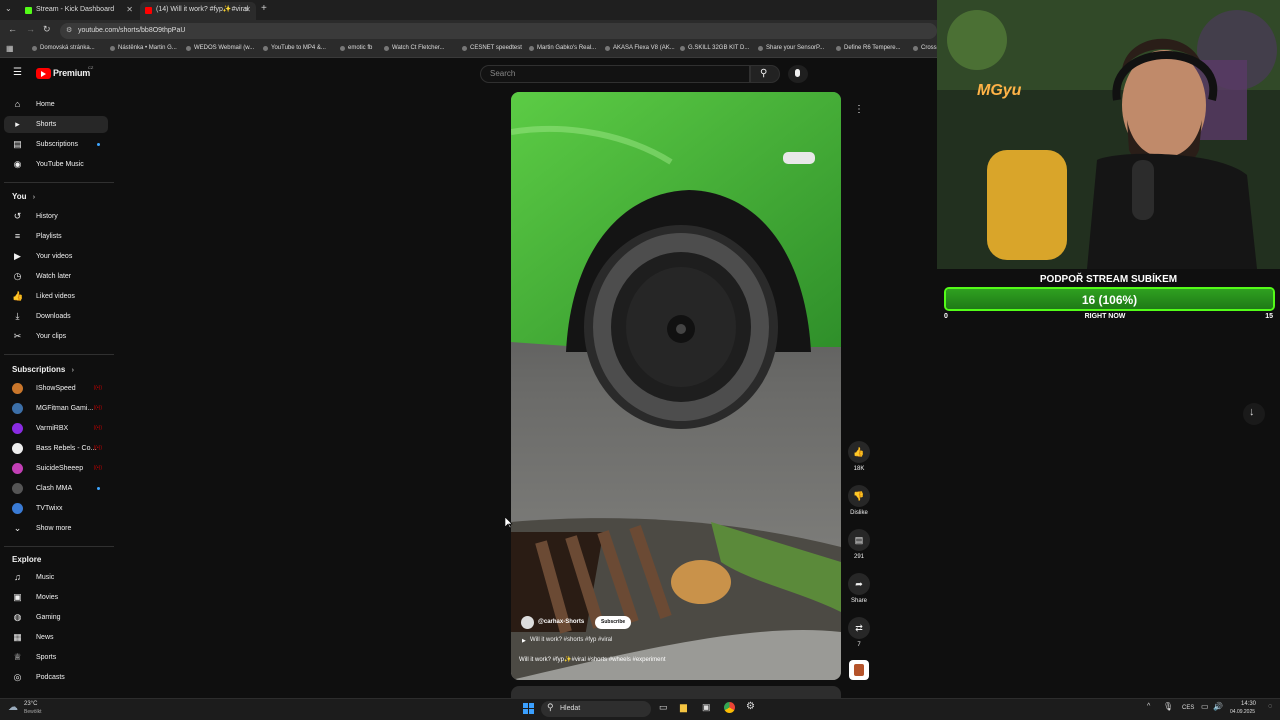 Image resolution: width=1280 pixels, height=720 pixels. Describe the element at coordinates (12, 29) in the screenshot. I see `back-icon: ←` at that location.